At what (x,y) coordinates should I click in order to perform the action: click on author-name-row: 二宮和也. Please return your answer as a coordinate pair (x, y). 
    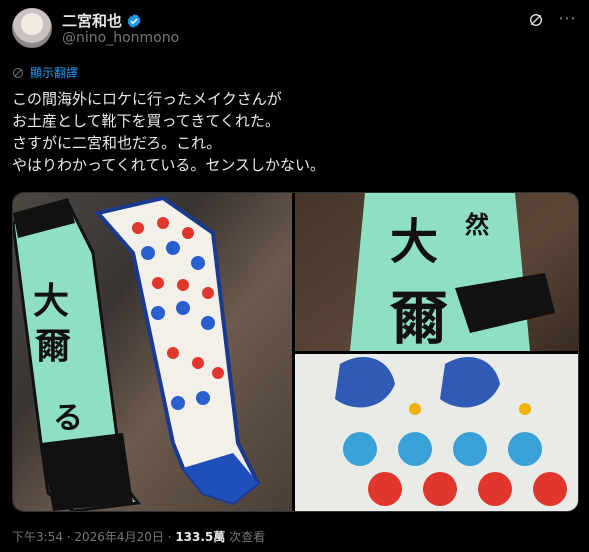
    Looking at the image, I should click on (102, 20).